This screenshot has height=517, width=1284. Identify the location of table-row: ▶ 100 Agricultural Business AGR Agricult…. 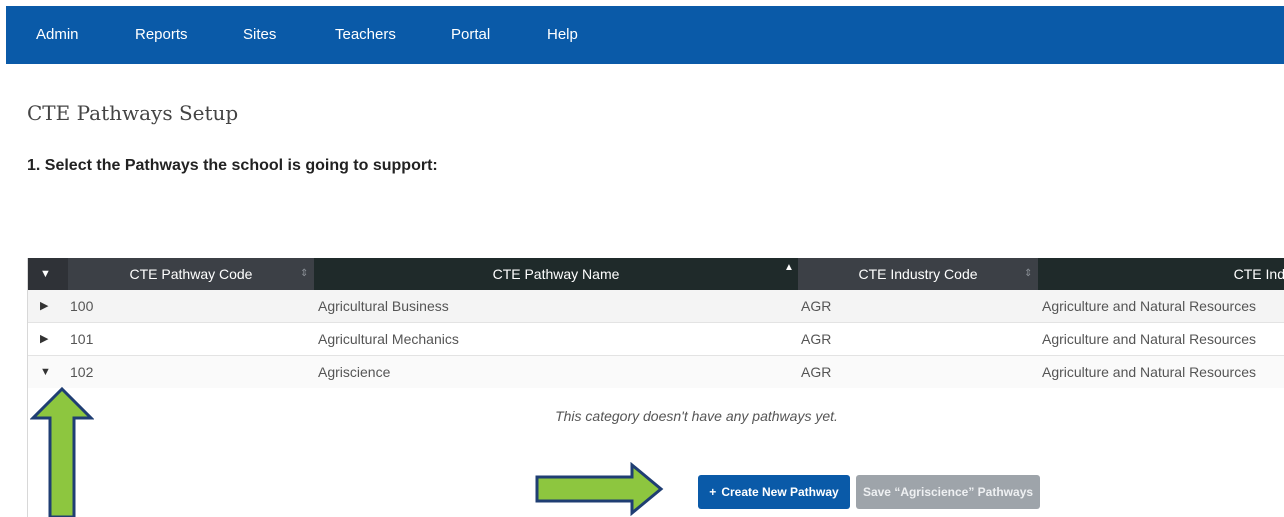
(656, 306).